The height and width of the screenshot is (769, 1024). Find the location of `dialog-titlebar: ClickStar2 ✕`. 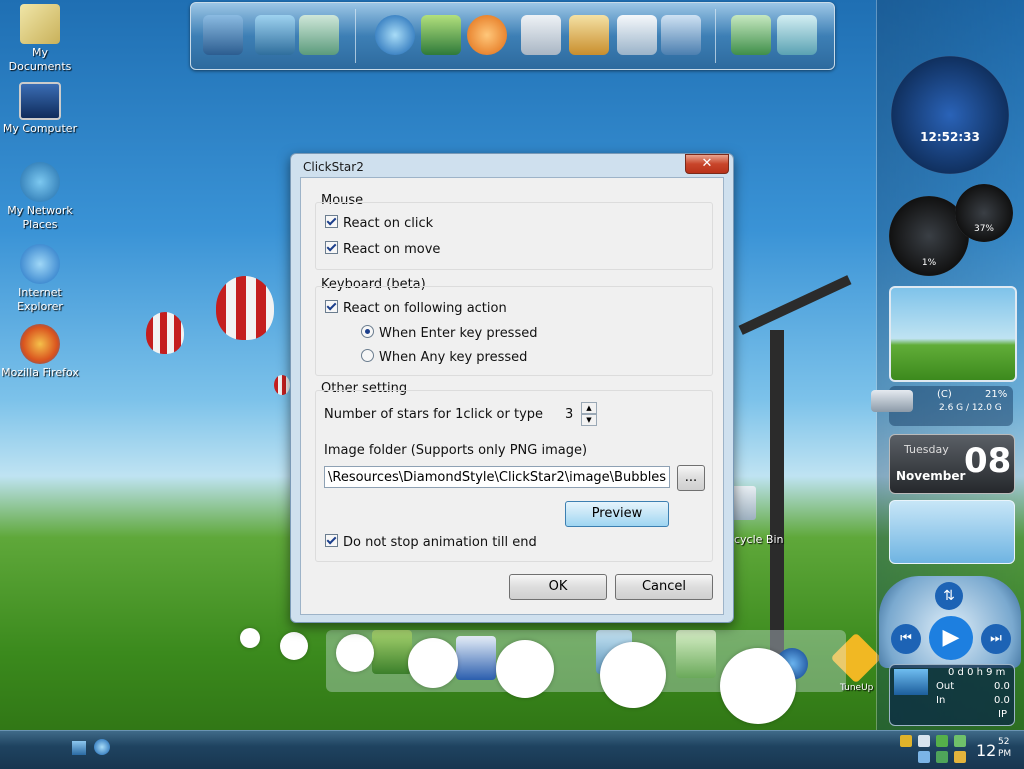

dialog-titlebar: ClickStar2 ✕ is located at coordinates (512, 166).